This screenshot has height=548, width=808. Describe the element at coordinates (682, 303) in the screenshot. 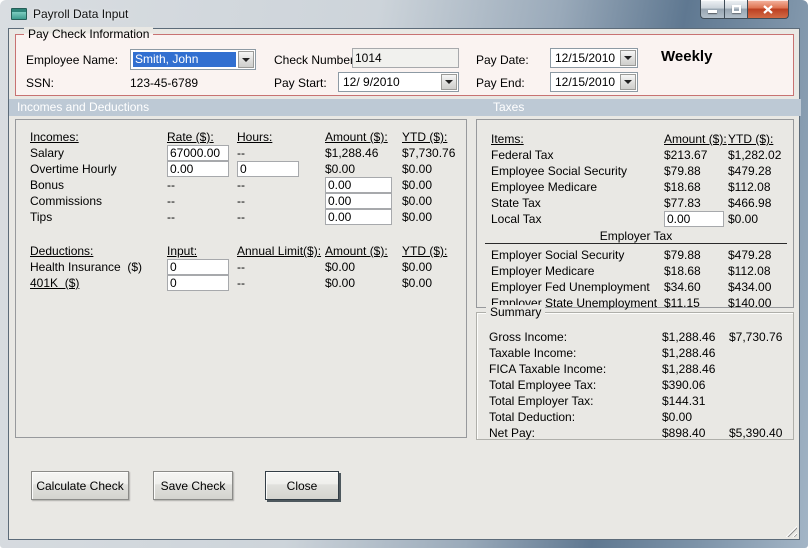

I see `tax-cell: $11.15` at that location.